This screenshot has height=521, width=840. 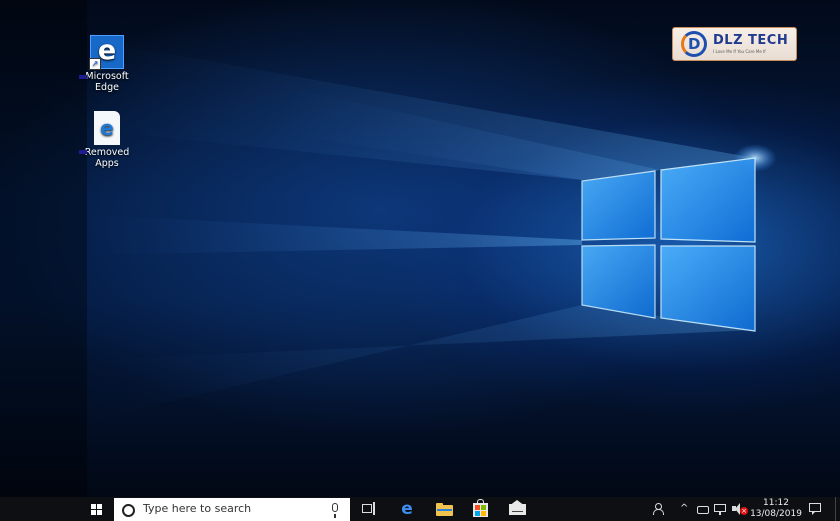 What do you see at coordinates (658, 512) in the screenshot?
I see `people-icon-body` at bounding box center [658, 512].